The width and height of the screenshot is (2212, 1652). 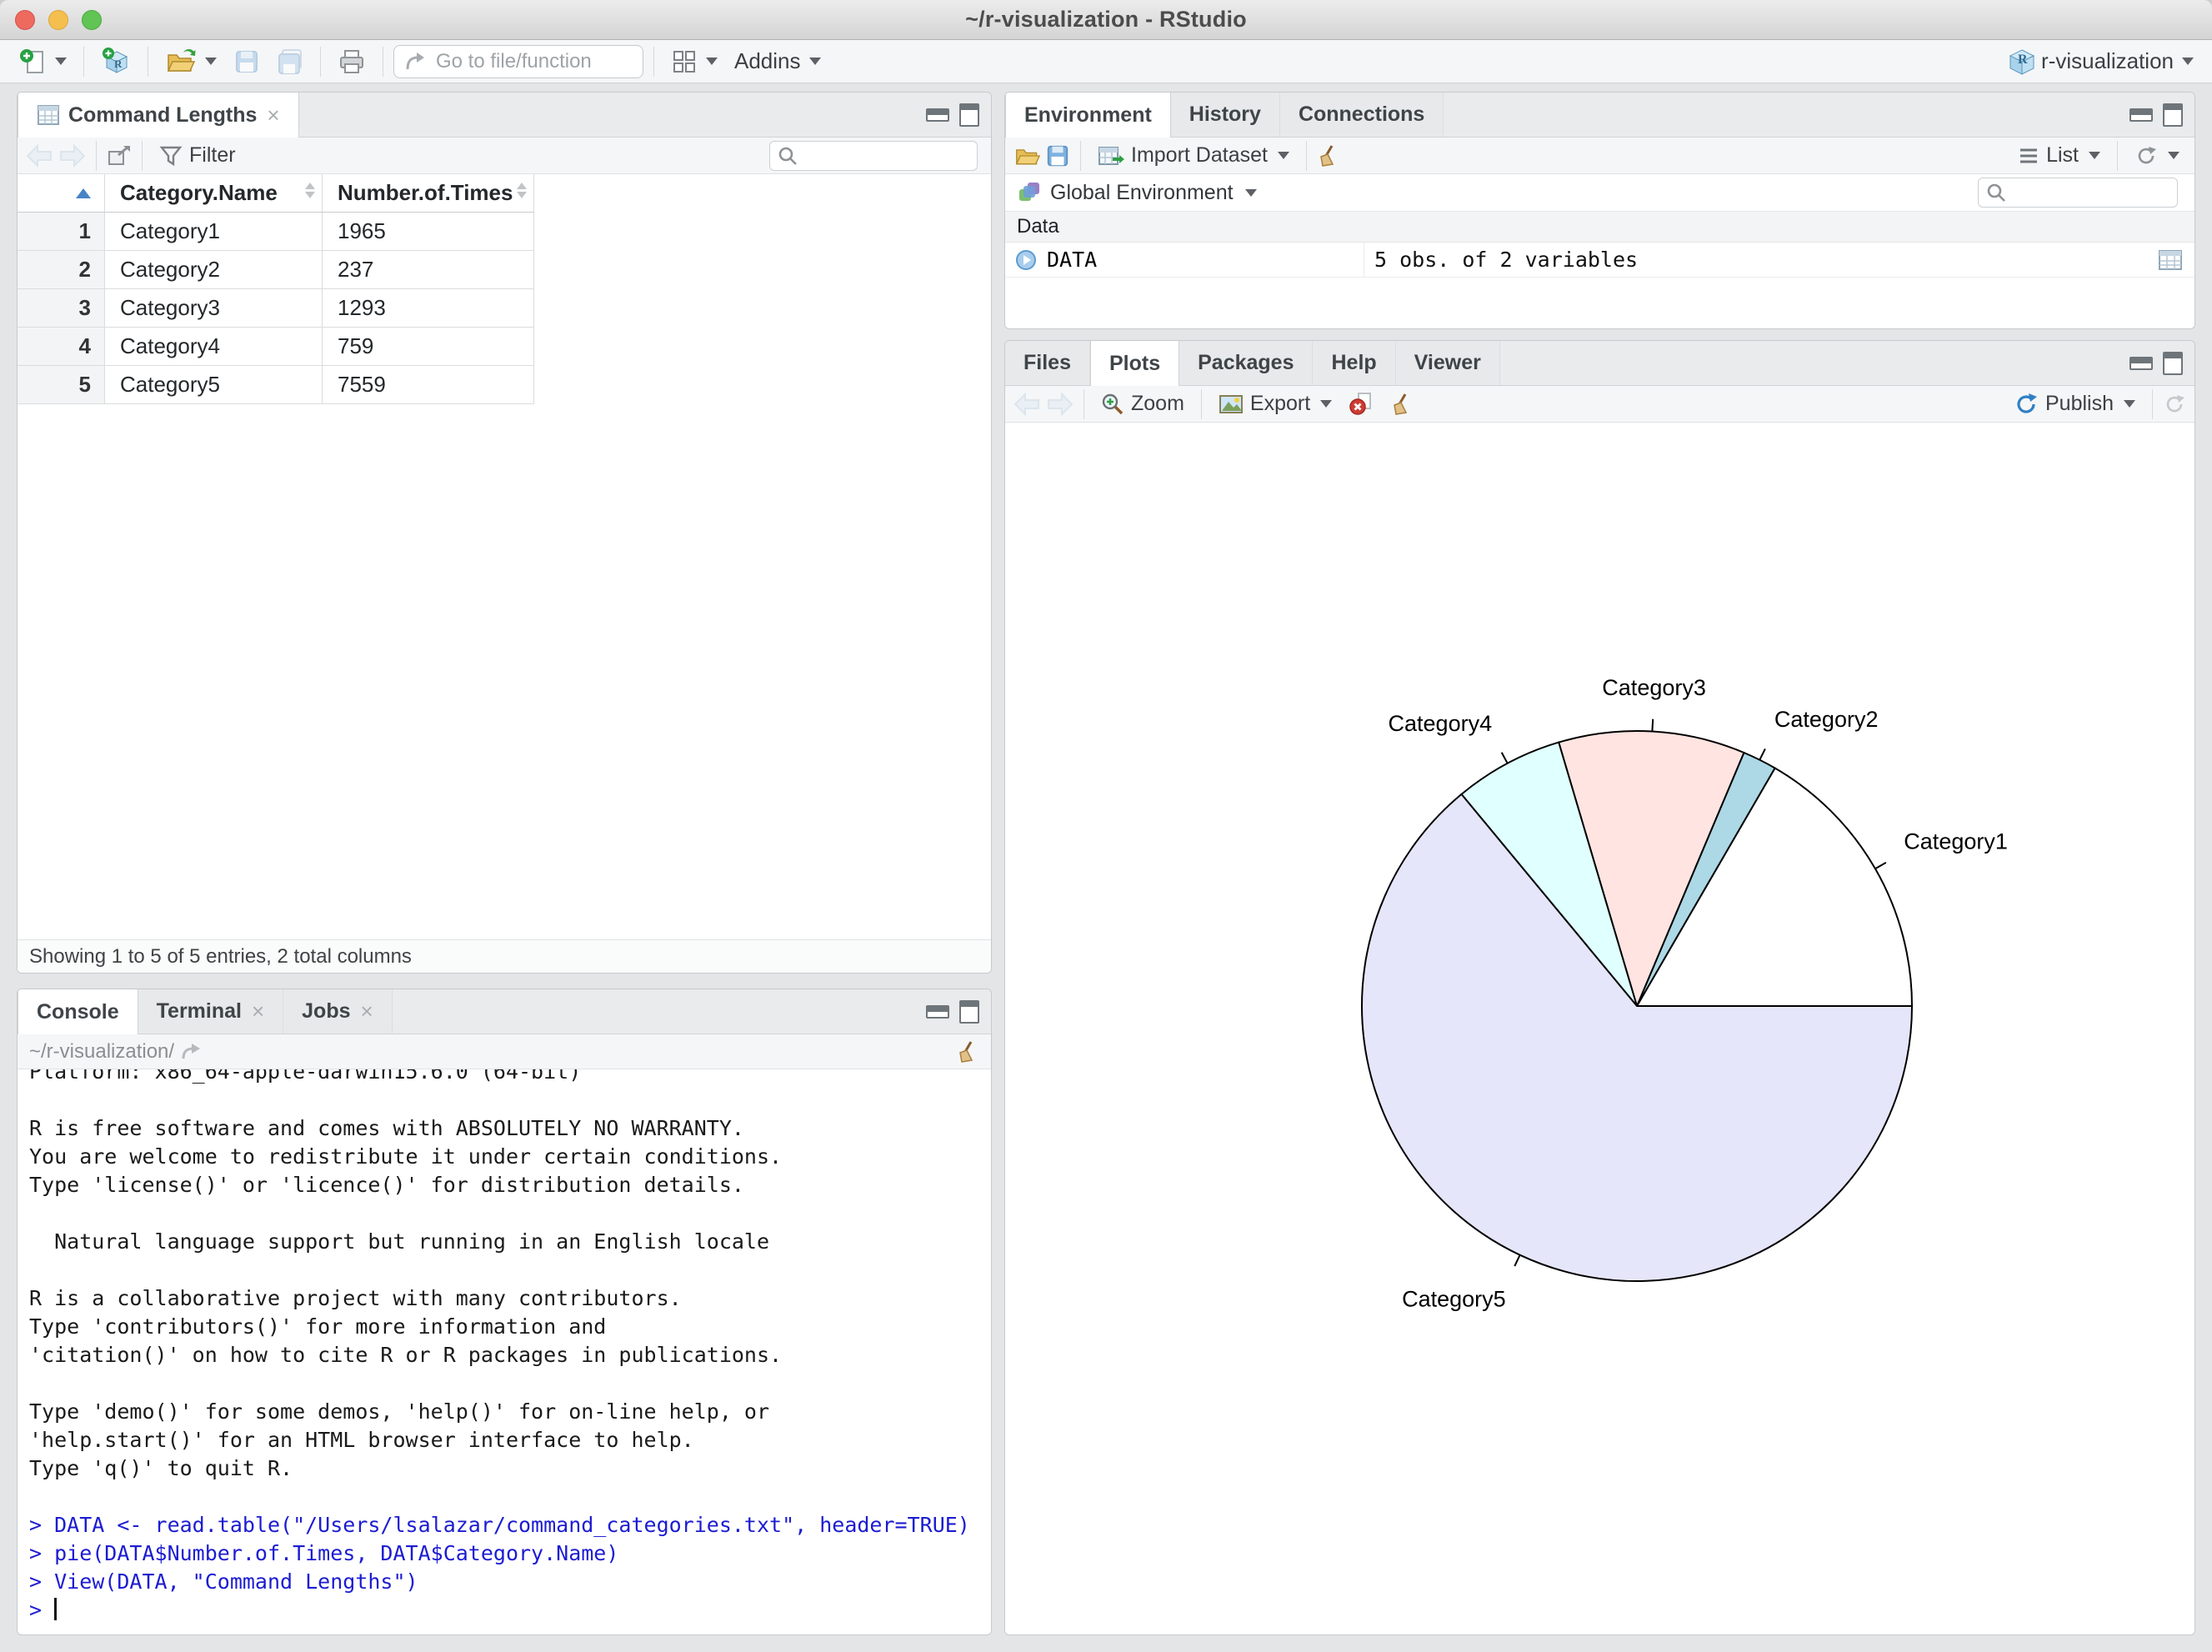 I want to click on goto-file-box, so click(x=518, y=61).